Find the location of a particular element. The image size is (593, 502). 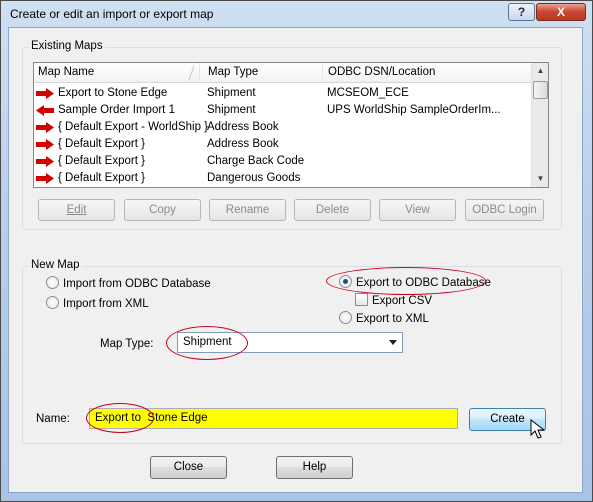

new-map-legend: New Map is located at coordinates (55, 265).